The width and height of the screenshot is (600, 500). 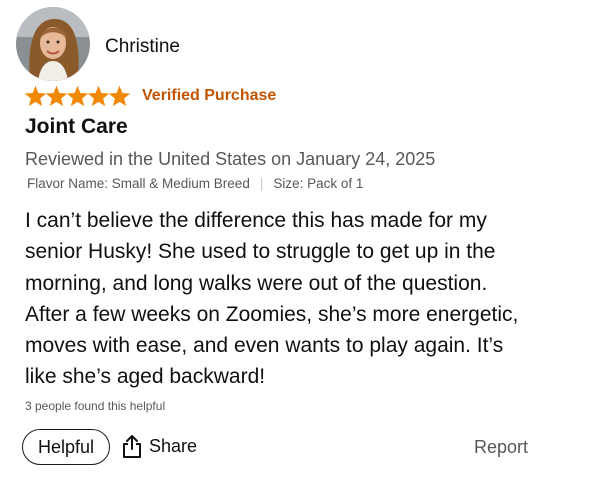 I want to click on flavor-name: Flavor Name: Small & Medium Breed, so click(x=138, y=183).